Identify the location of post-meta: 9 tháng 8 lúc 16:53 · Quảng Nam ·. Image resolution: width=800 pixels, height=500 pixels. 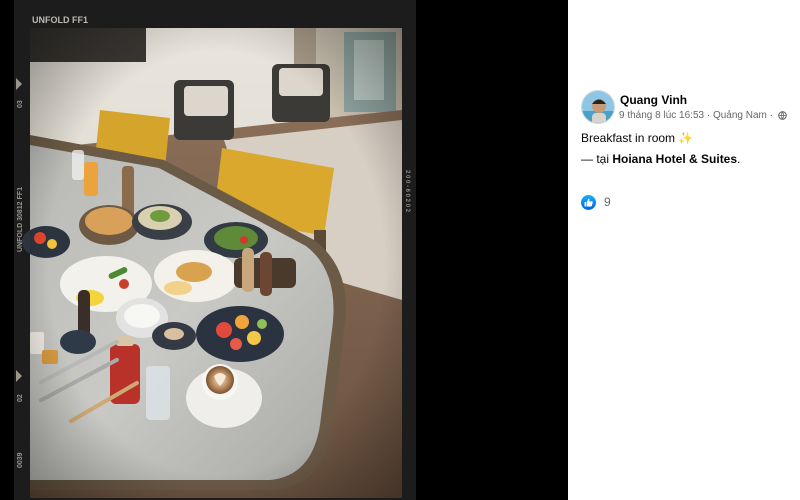
(703, 116).